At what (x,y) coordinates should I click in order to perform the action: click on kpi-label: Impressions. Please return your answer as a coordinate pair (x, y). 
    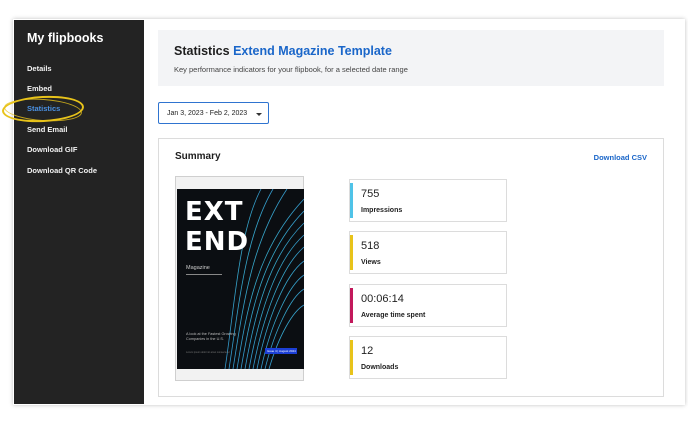
    Looking at the image, I should click on (382, 210).